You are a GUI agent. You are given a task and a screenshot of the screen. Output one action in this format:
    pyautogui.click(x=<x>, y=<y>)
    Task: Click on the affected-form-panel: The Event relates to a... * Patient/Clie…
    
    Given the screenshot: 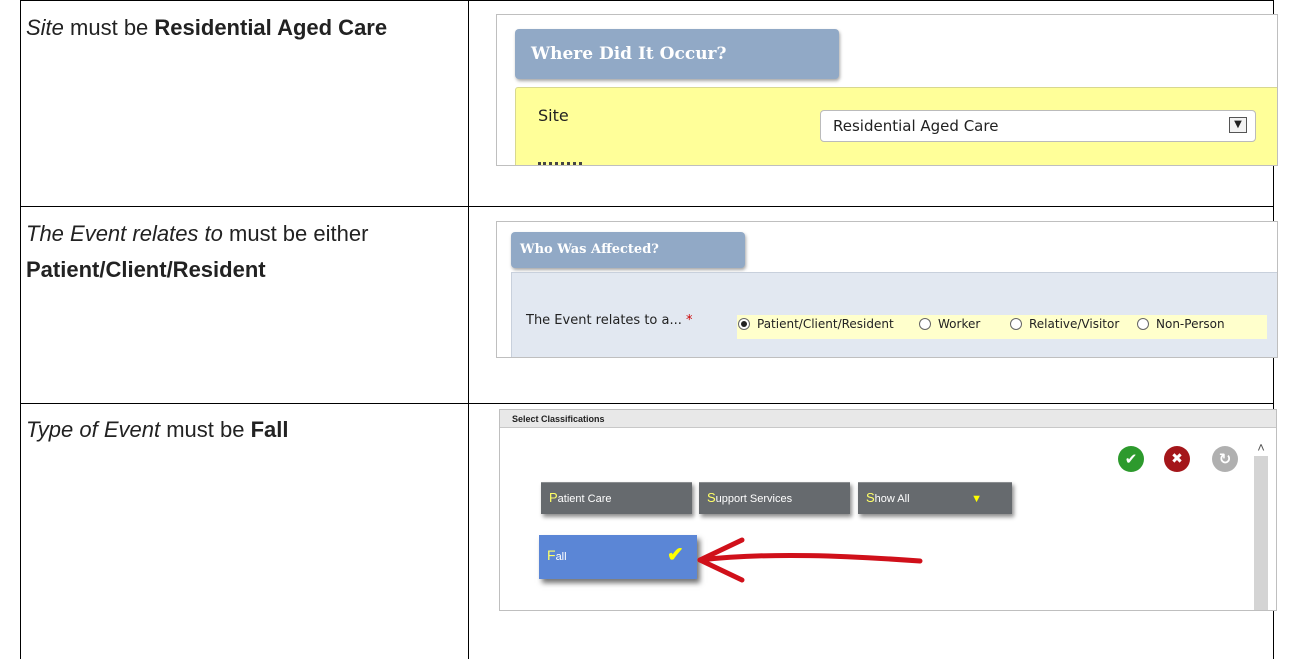 What is the action you would take?
    pyautogui.click(x=894, y=314)
    